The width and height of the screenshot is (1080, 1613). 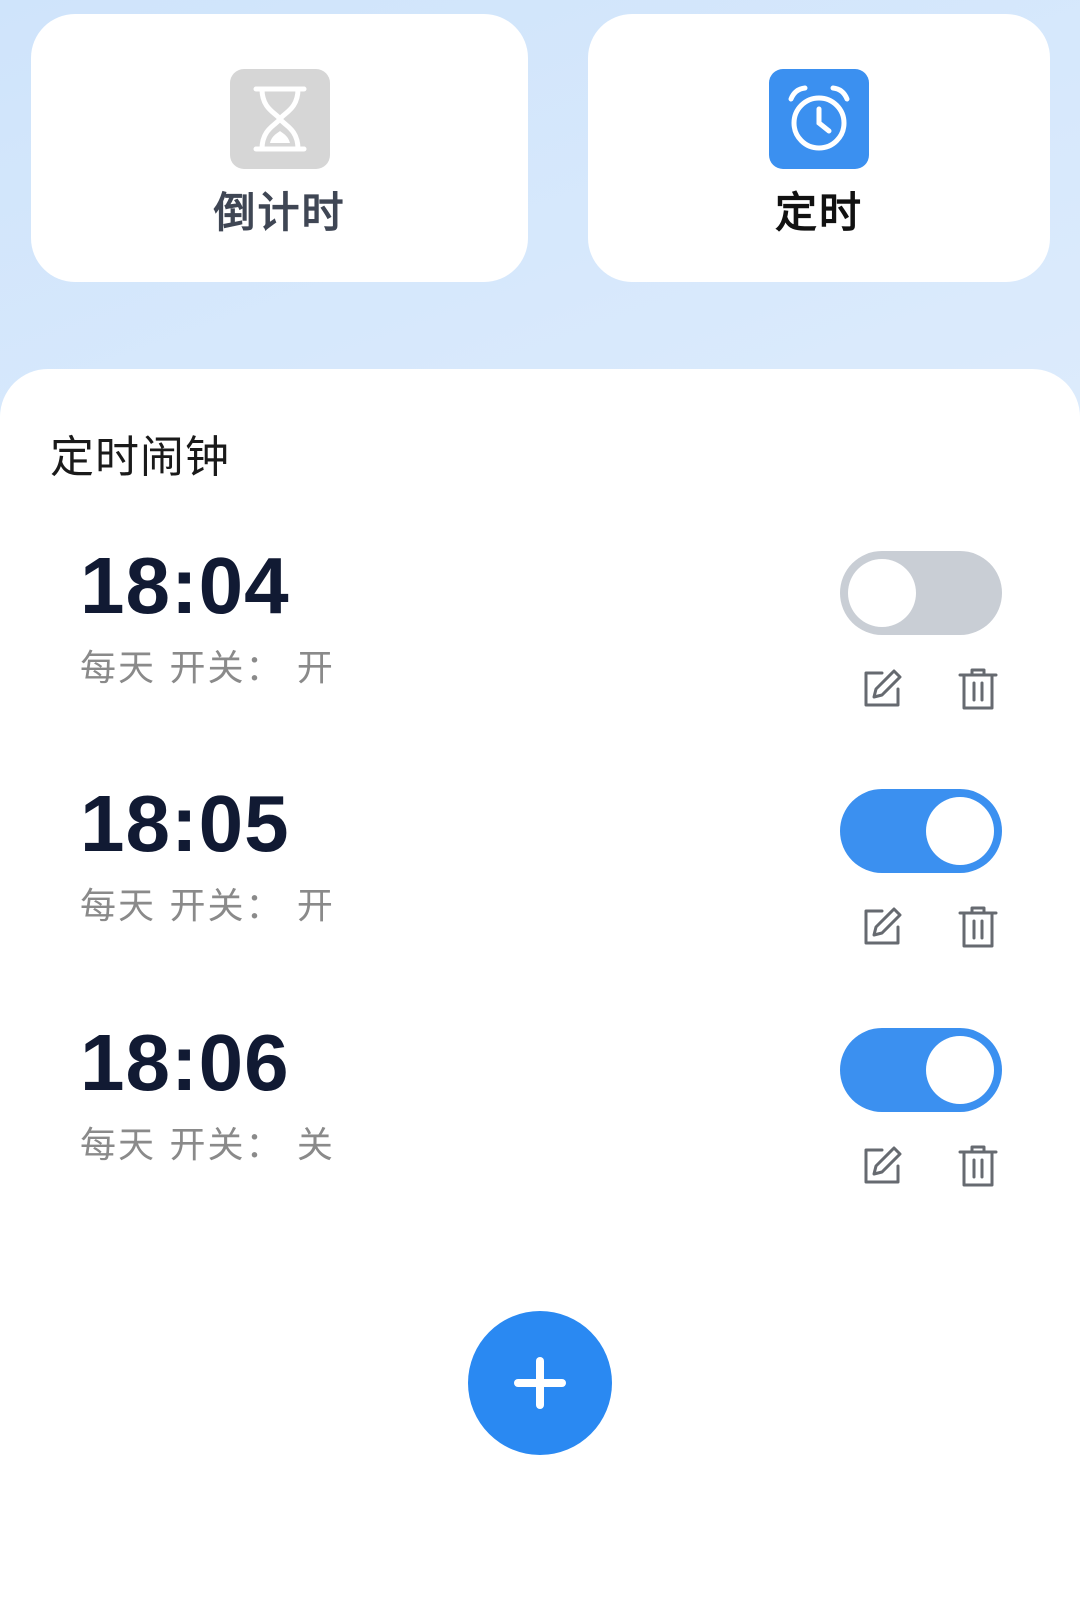 What do you see at coordinates (819, 119) in the screenshot?
I see `alarm-clock-icon` at bounding box center [819, 119].